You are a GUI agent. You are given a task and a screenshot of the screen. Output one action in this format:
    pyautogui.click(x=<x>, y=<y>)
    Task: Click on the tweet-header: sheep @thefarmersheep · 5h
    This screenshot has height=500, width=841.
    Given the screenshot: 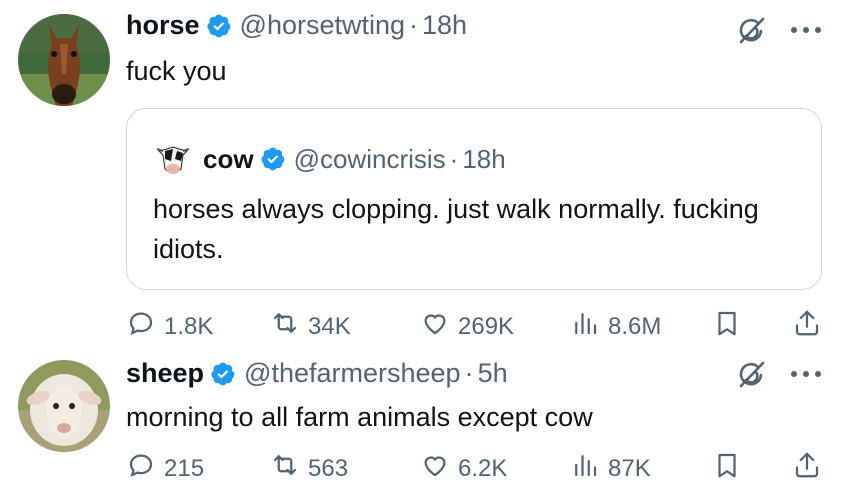 What is the action you would take?
    pyautogui.click(x=317, y=373)
    